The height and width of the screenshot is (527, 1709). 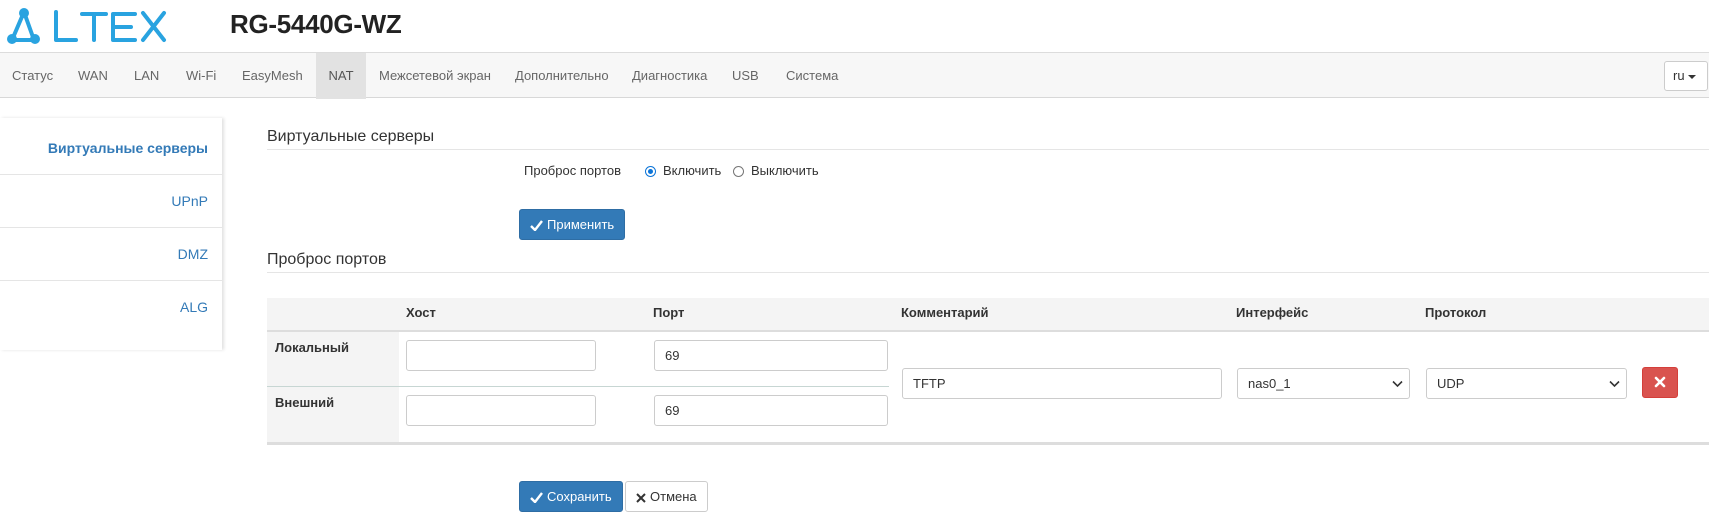 I want to click on nav-system: Система, so click(x=812, y=76).